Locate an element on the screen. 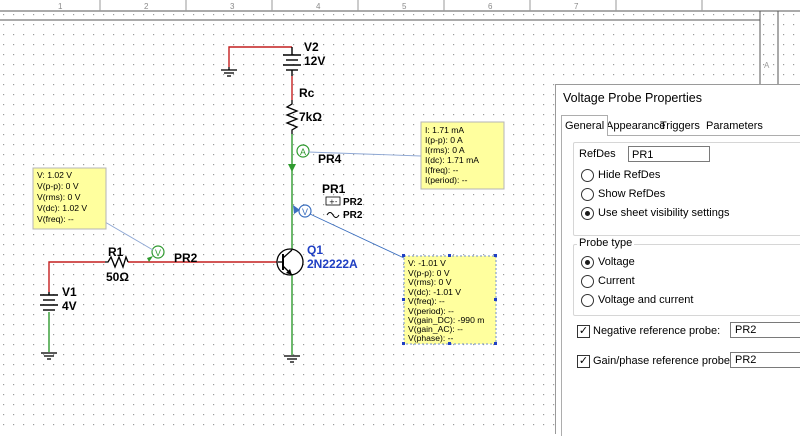 This screenshot has height=436, width=800. negative-reference-checkbox: ✓ is located at coordinates (583, 331).